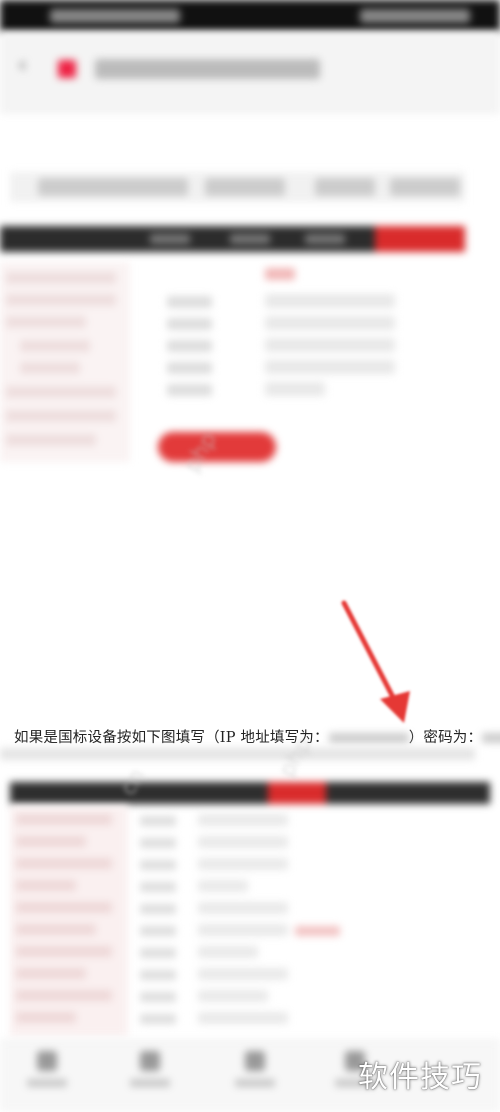  Describe the element at coordinates (445, 738) in the screenshot. I see `caption-text-tail: ）密码为：` at that location.